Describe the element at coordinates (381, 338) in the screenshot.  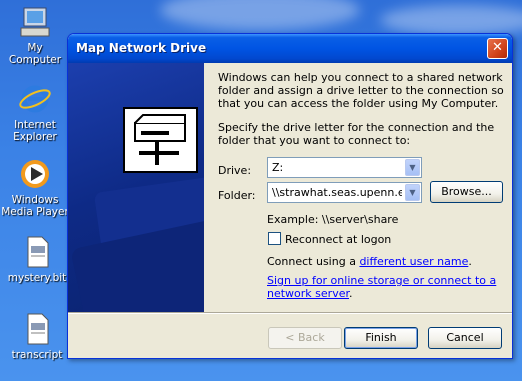
I see `finish-button: Finish` at that location.